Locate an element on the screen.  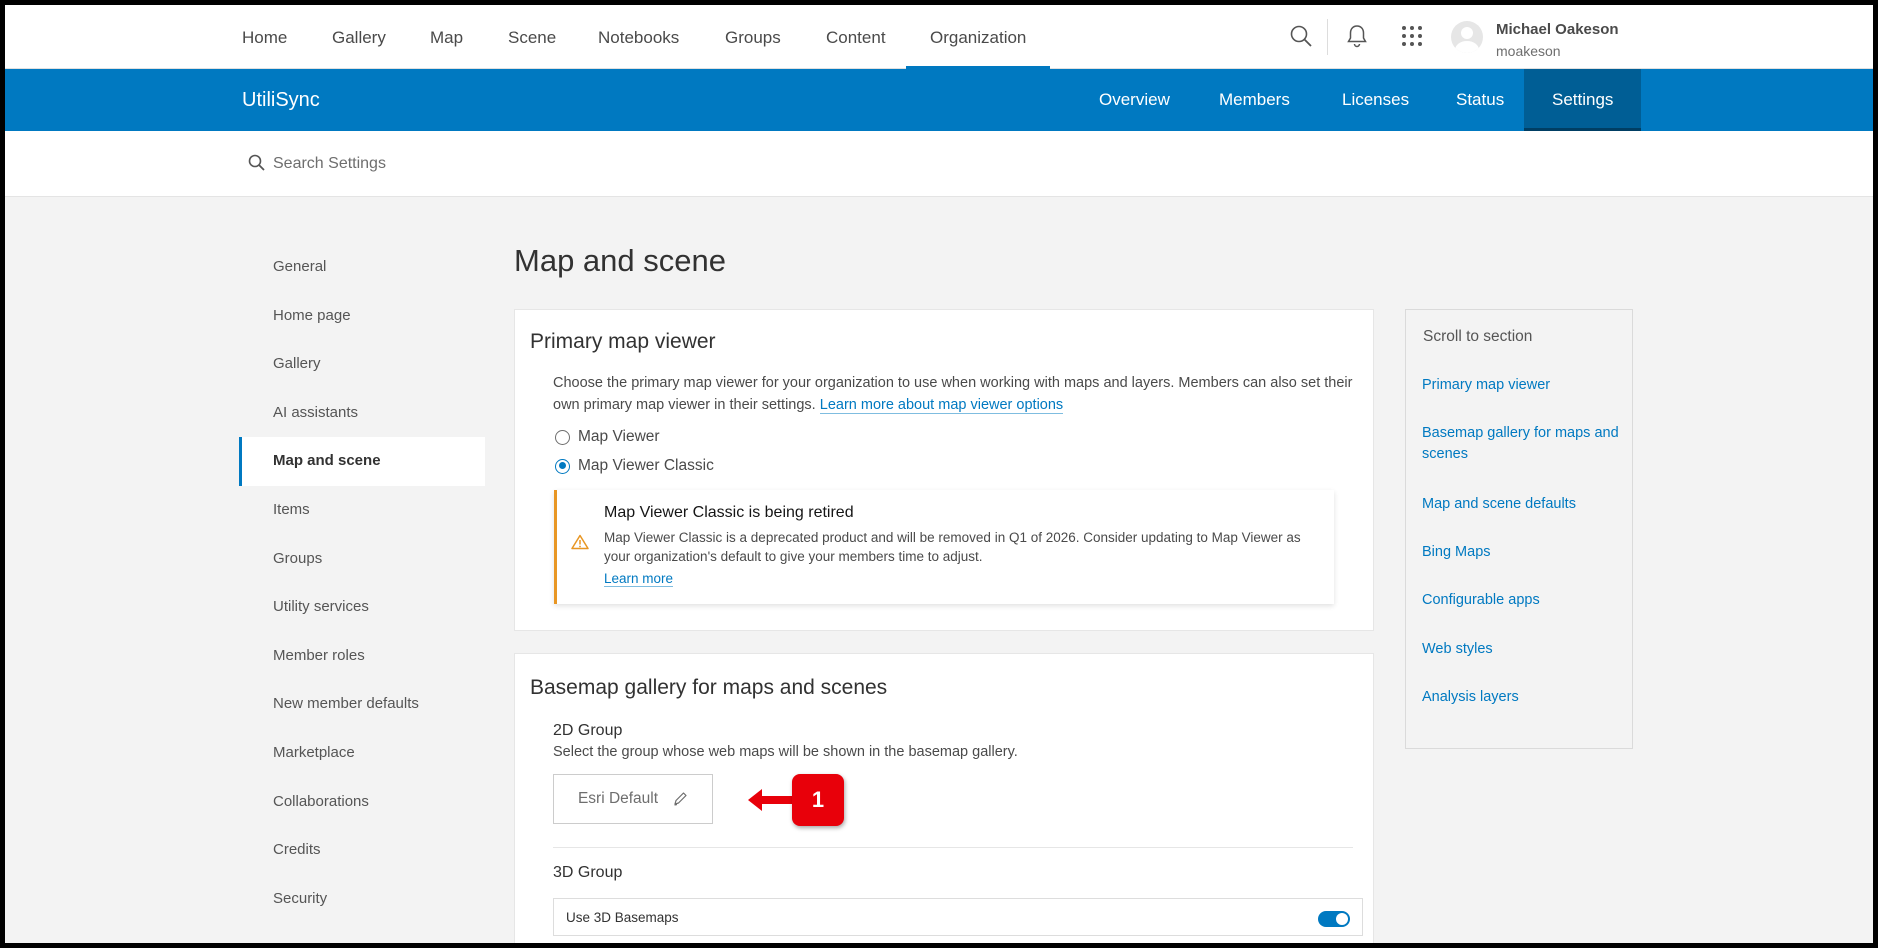
radio-map-viewer-classic: Map Viewer Classic is located at coordinates (634, 466).